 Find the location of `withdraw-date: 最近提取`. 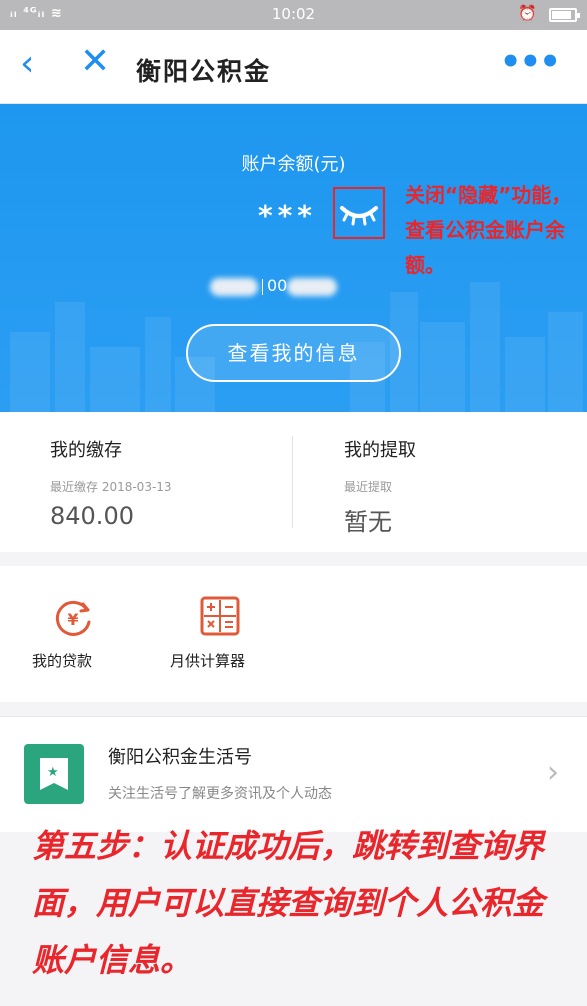

withdraw-date: 最近提取 is located at coordinates (368, 487).